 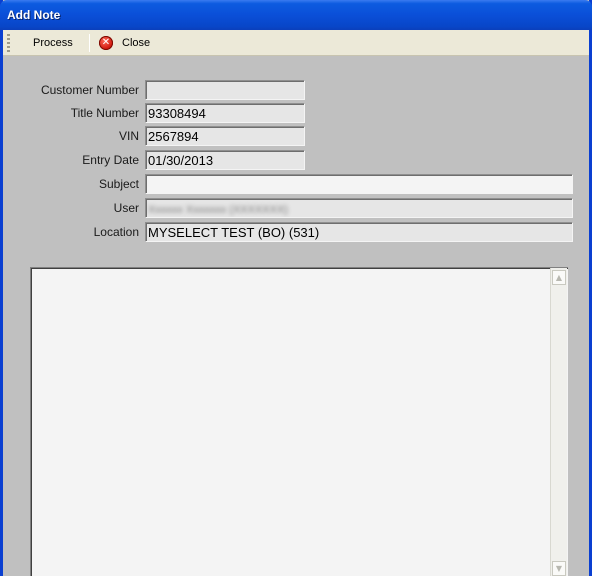 I want to click on close-label: Close, so click(x=136, y=43).